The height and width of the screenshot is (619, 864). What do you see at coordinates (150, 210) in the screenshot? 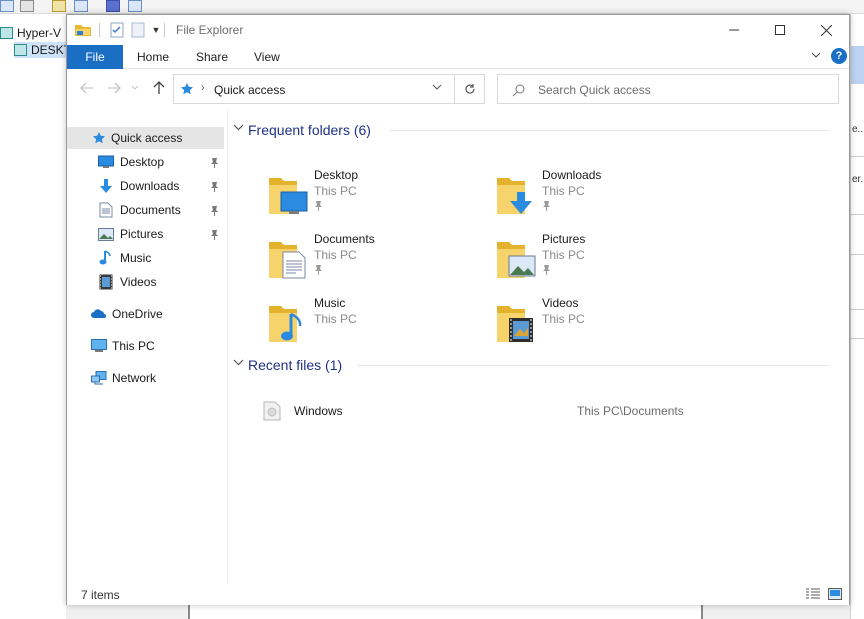
I see `sidebar-item-label: Documents` at bounding box center [150, 210].